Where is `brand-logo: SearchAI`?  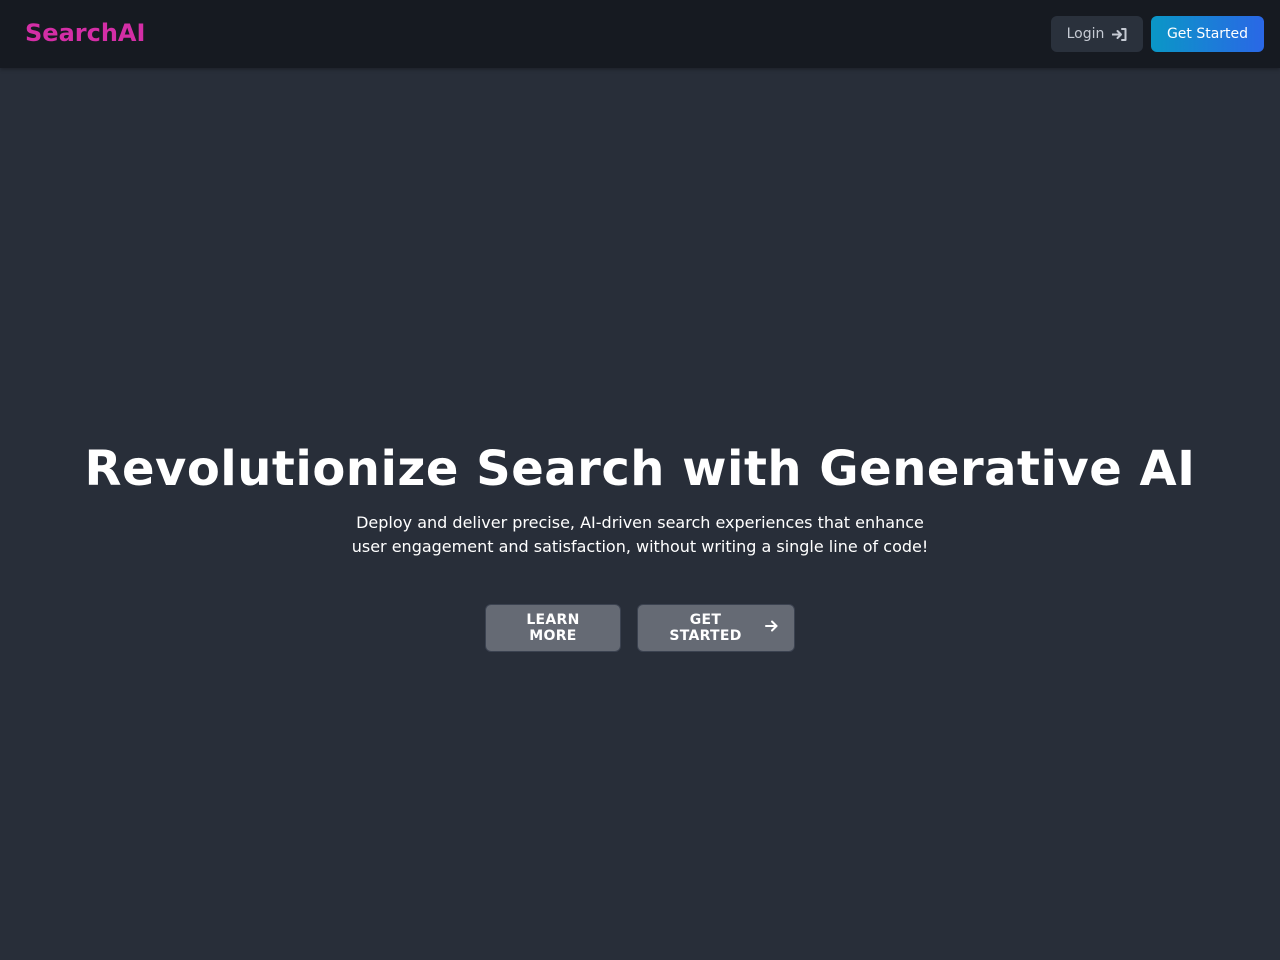 brand-logo: SearchAI is located at coordinates (85, 33).